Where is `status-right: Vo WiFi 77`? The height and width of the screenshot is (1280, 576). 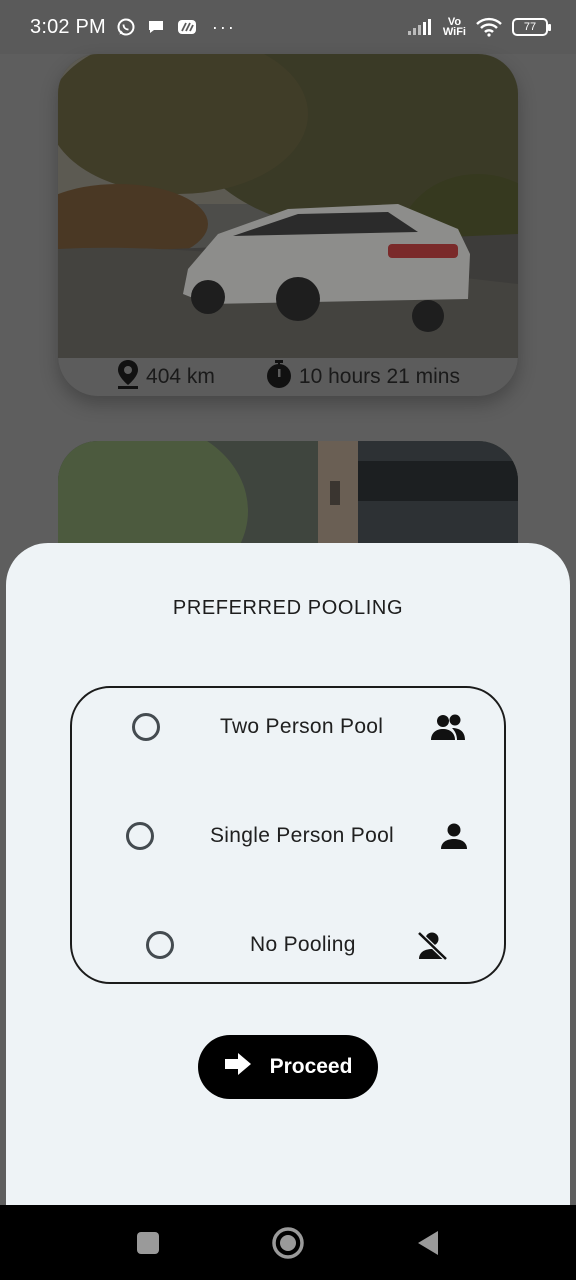
status-right: Vo WiFi 77 is located at coordinates (479, 27).